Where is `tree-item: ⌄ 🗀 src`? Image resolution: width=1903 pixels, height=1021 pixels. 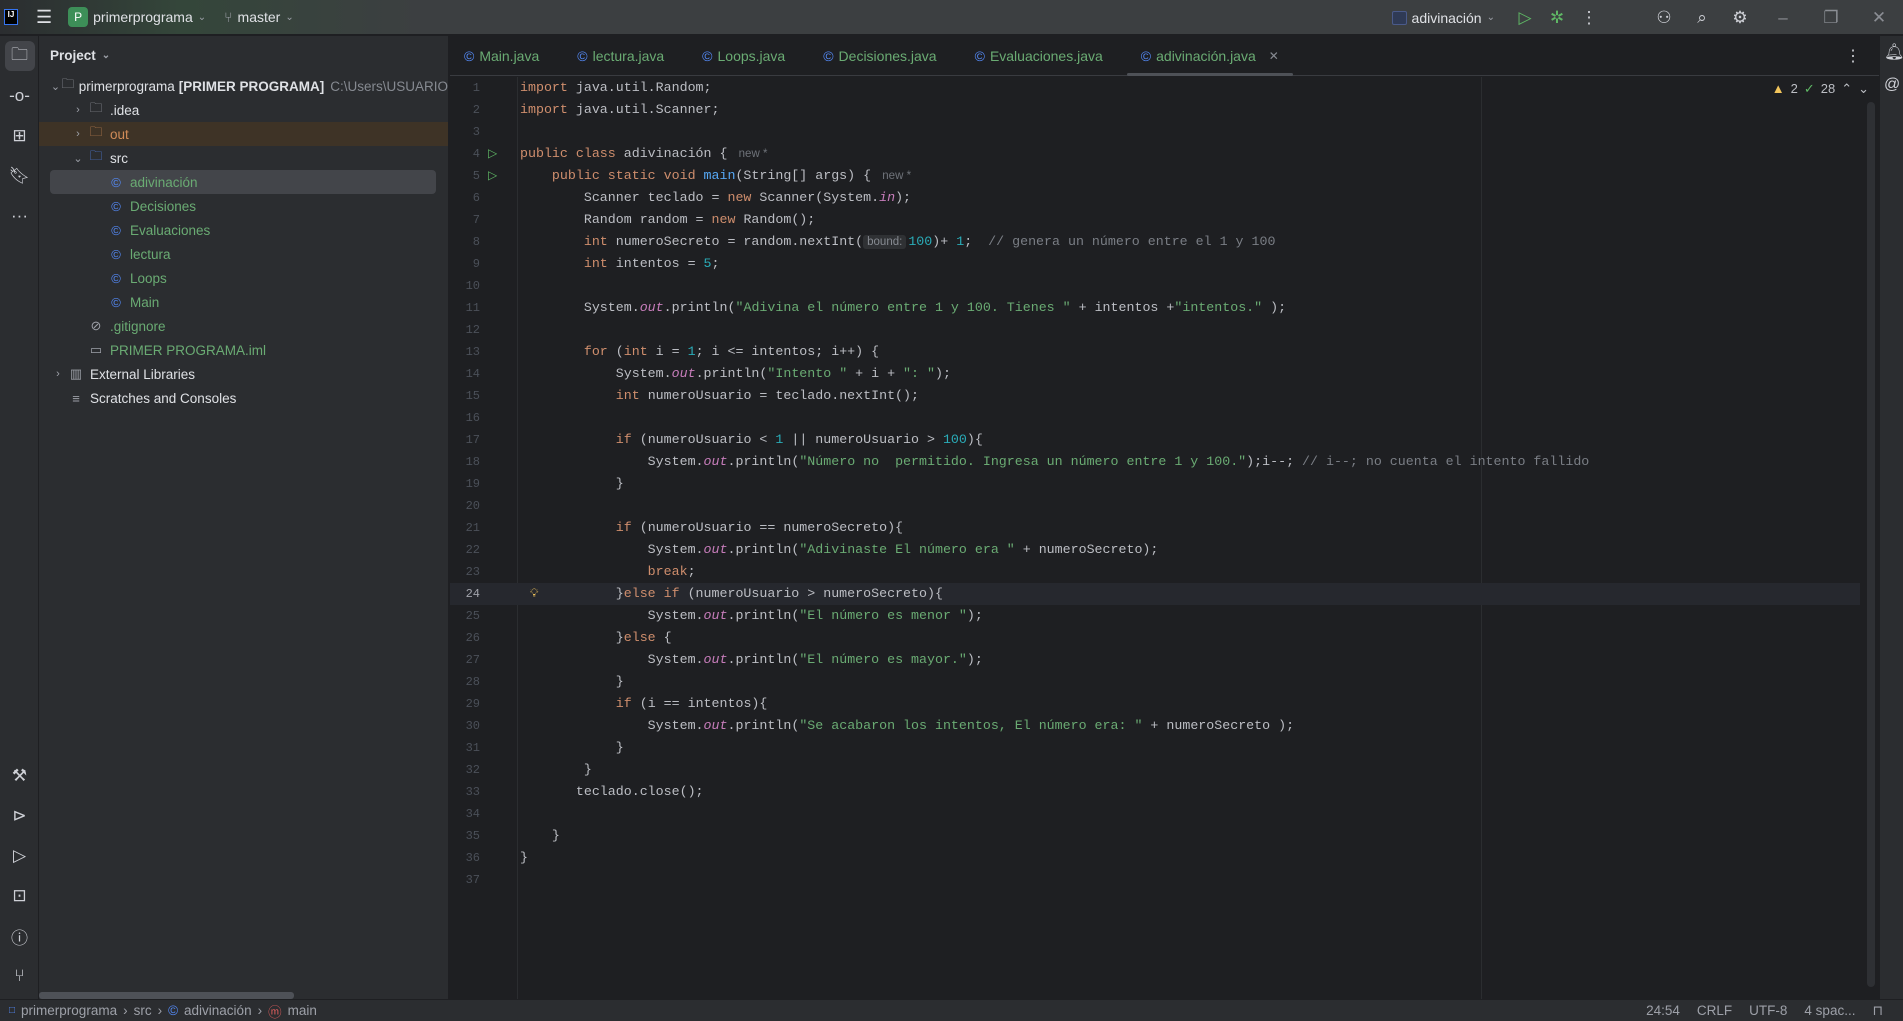 tree-item: ⌄ 🗀 src is located at coordinates (243, 158).